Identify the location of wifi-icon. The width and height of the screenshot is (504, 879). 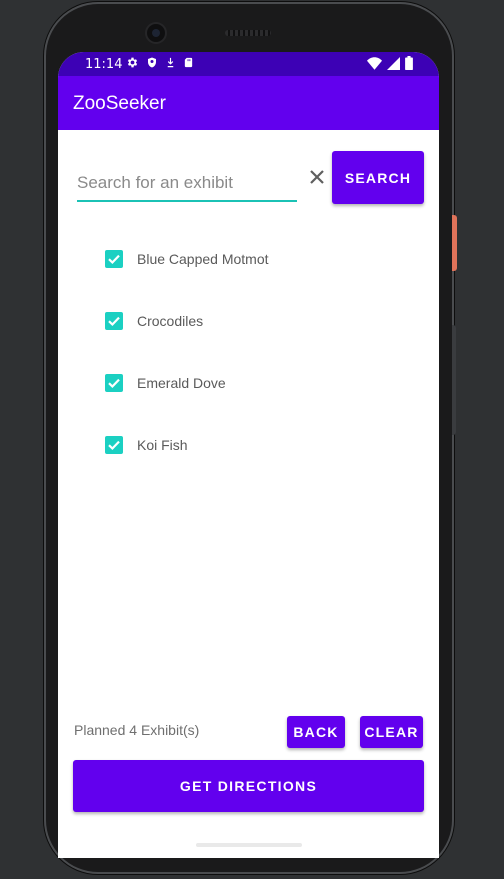
(374, 63).